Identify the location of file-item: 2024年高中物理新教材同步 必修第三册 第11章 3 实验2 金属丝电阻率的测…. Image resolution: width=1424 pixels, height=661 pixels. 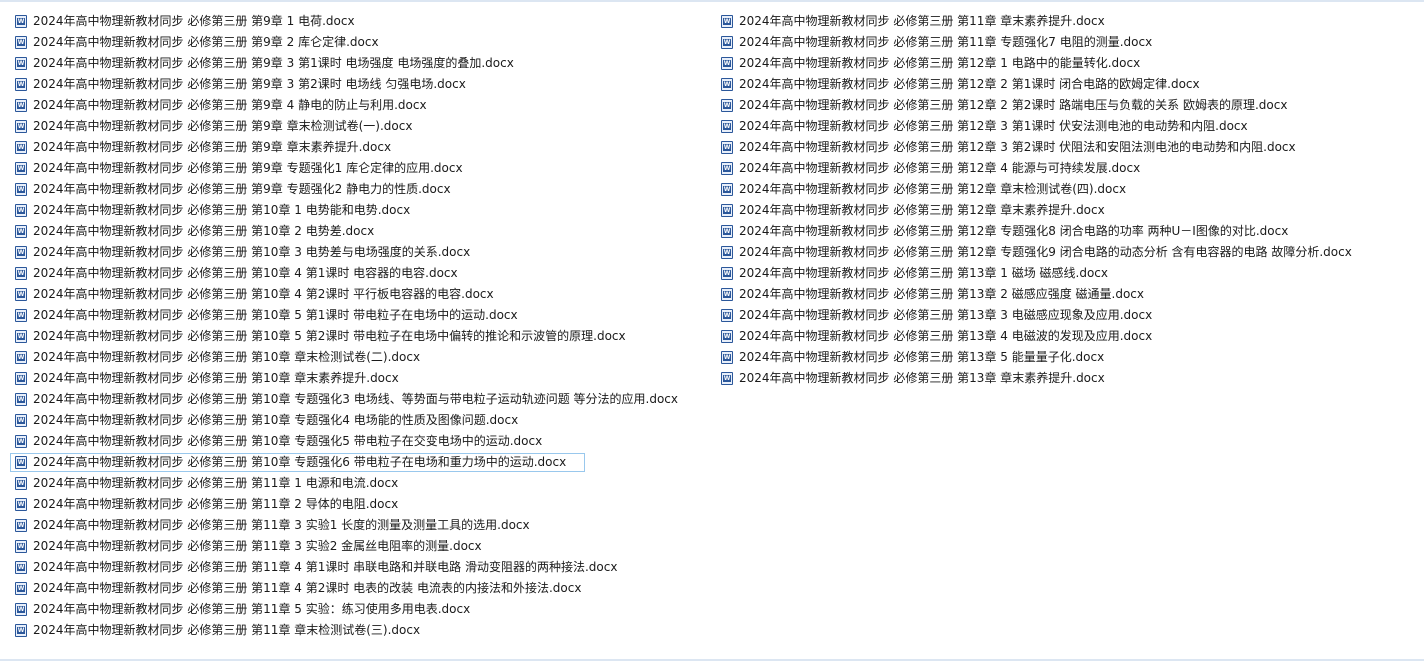
(345, 546).